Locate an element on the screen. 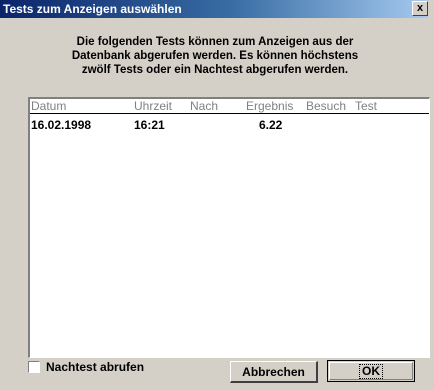 This screenshot has width=434, height=390. cell-datum: 16.02.1998 is located at coordinates (61, 125).